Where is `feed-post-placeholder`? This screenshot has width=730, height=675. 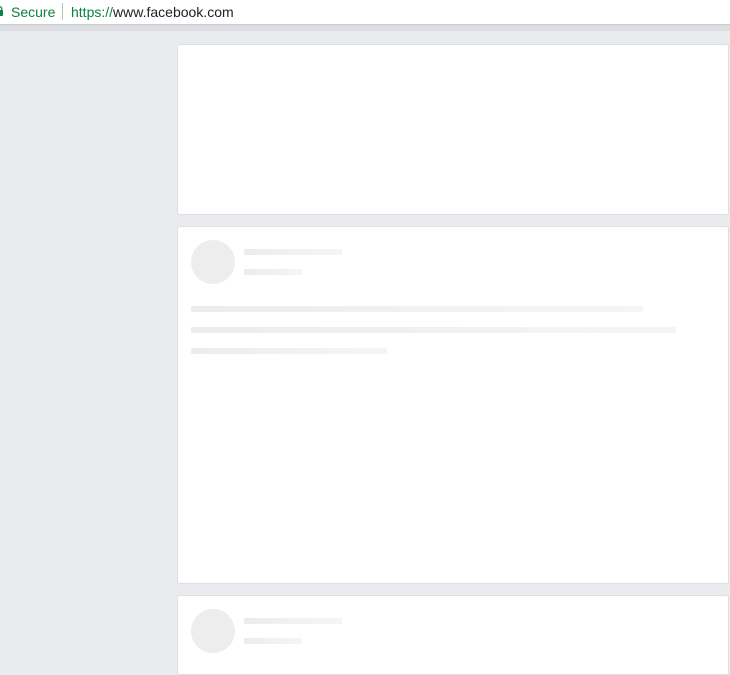
feed-post-placeholder is located at coordinates (453, 635).